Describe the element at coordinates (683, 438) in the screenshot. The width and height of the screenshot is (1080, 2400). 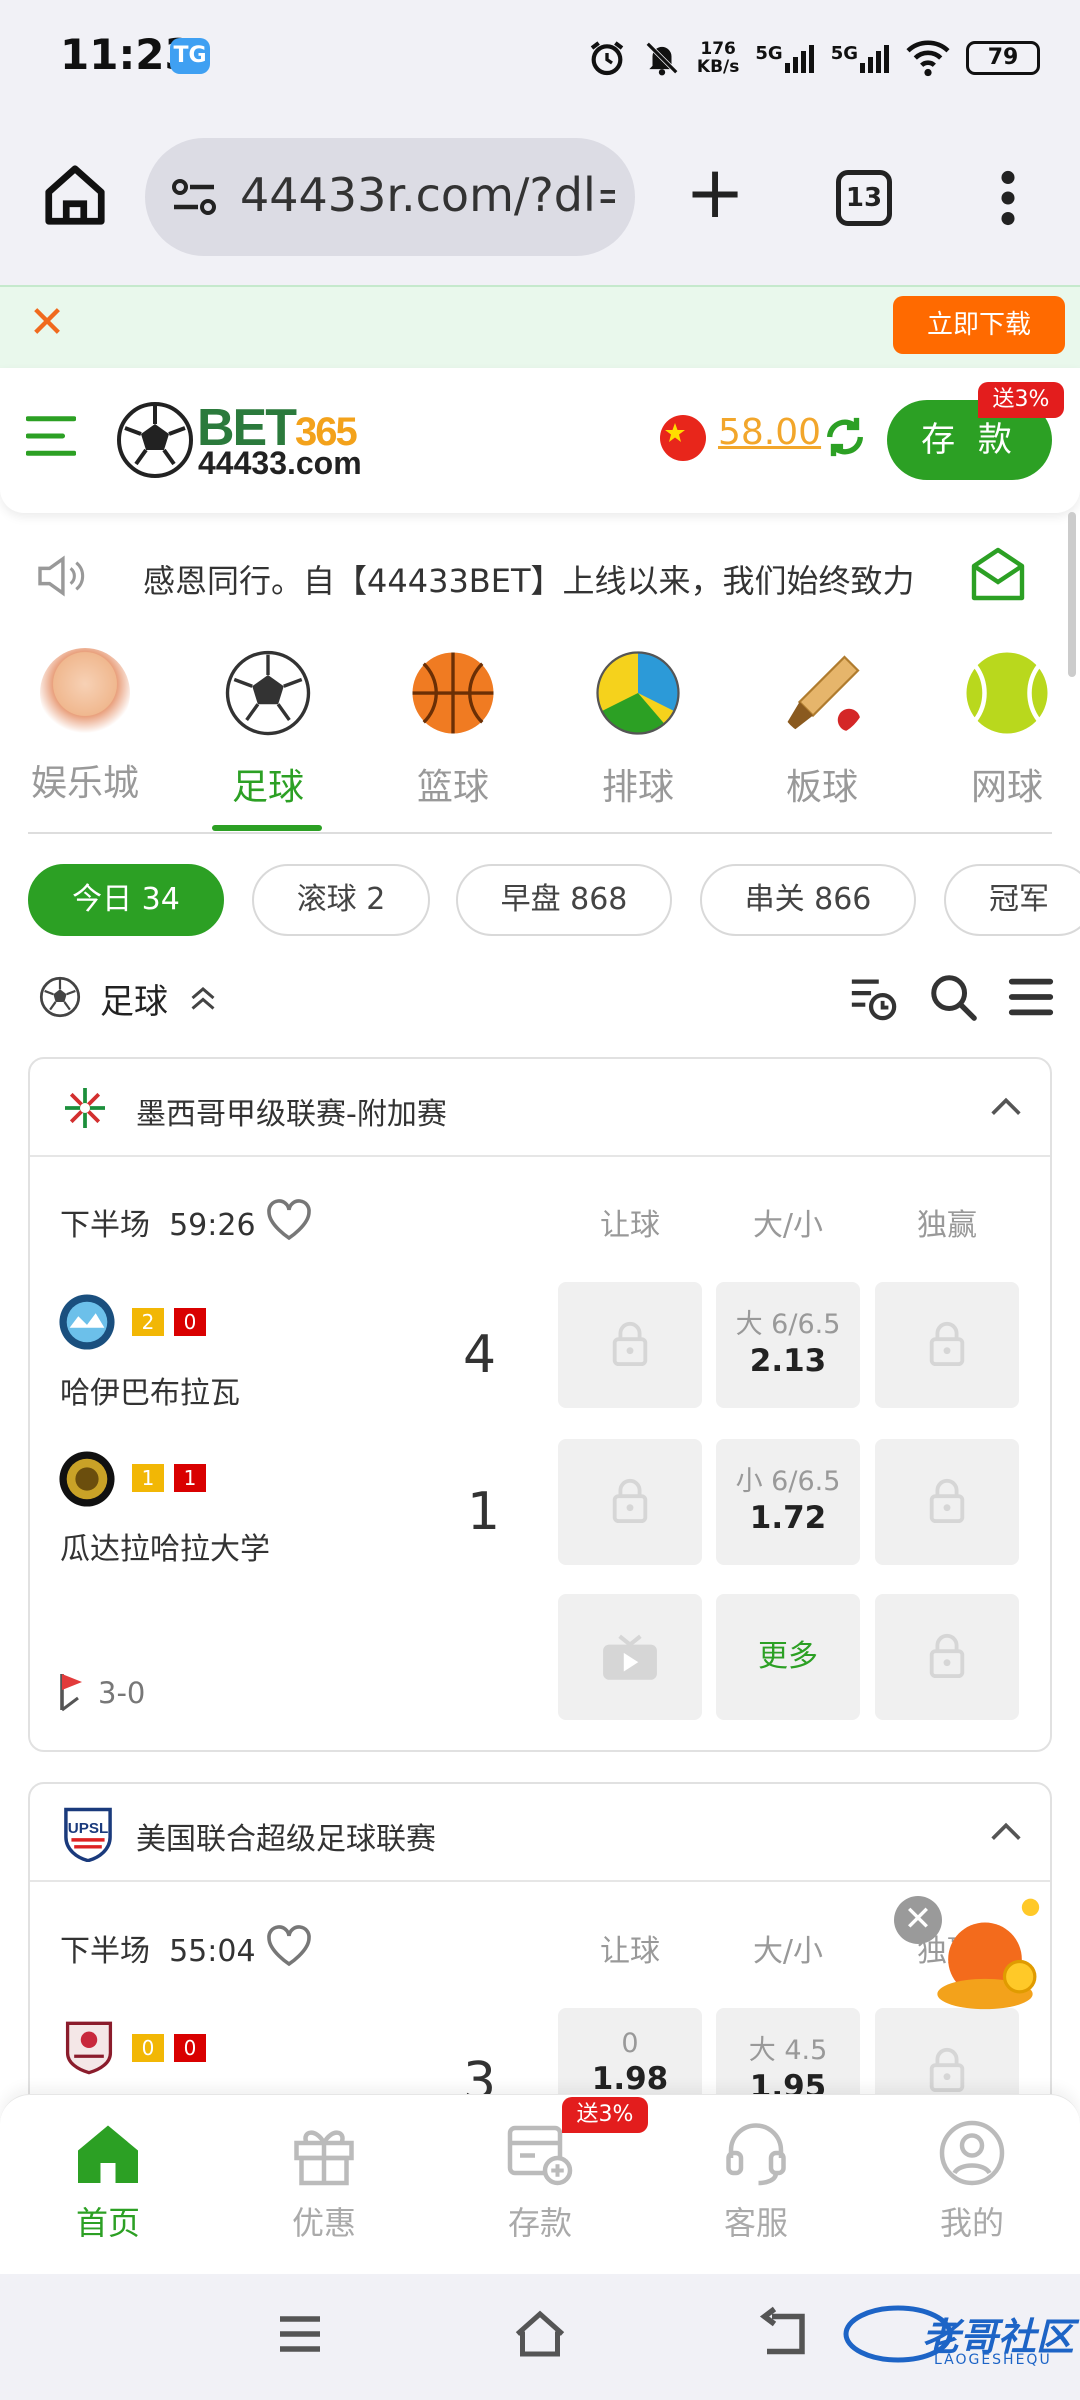
I see `china-flag-icon` at that location.